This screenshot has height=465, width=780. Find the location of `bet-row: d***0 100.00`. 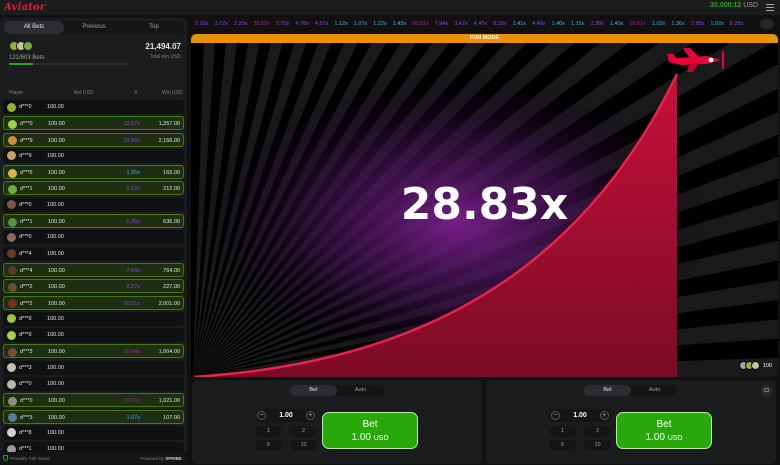

bet-row: d***0 100.00 is located at coordinates (93, 204).